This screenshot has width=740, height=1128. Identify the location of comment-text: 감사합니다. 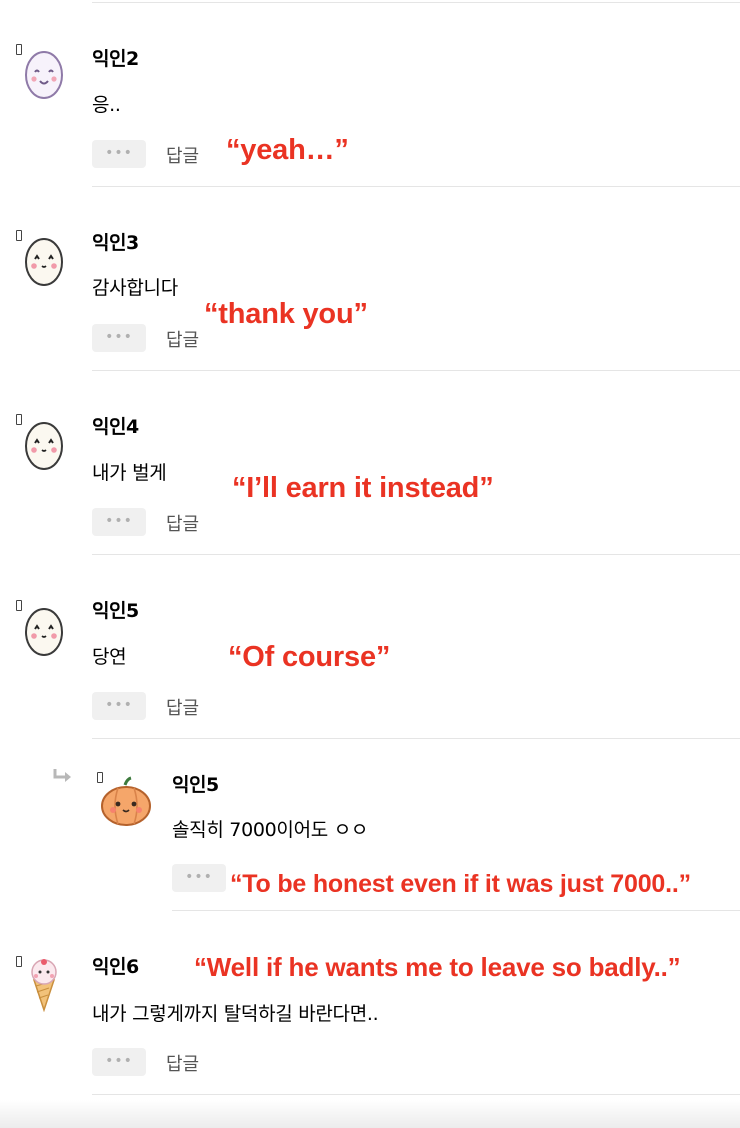
(135, 288).